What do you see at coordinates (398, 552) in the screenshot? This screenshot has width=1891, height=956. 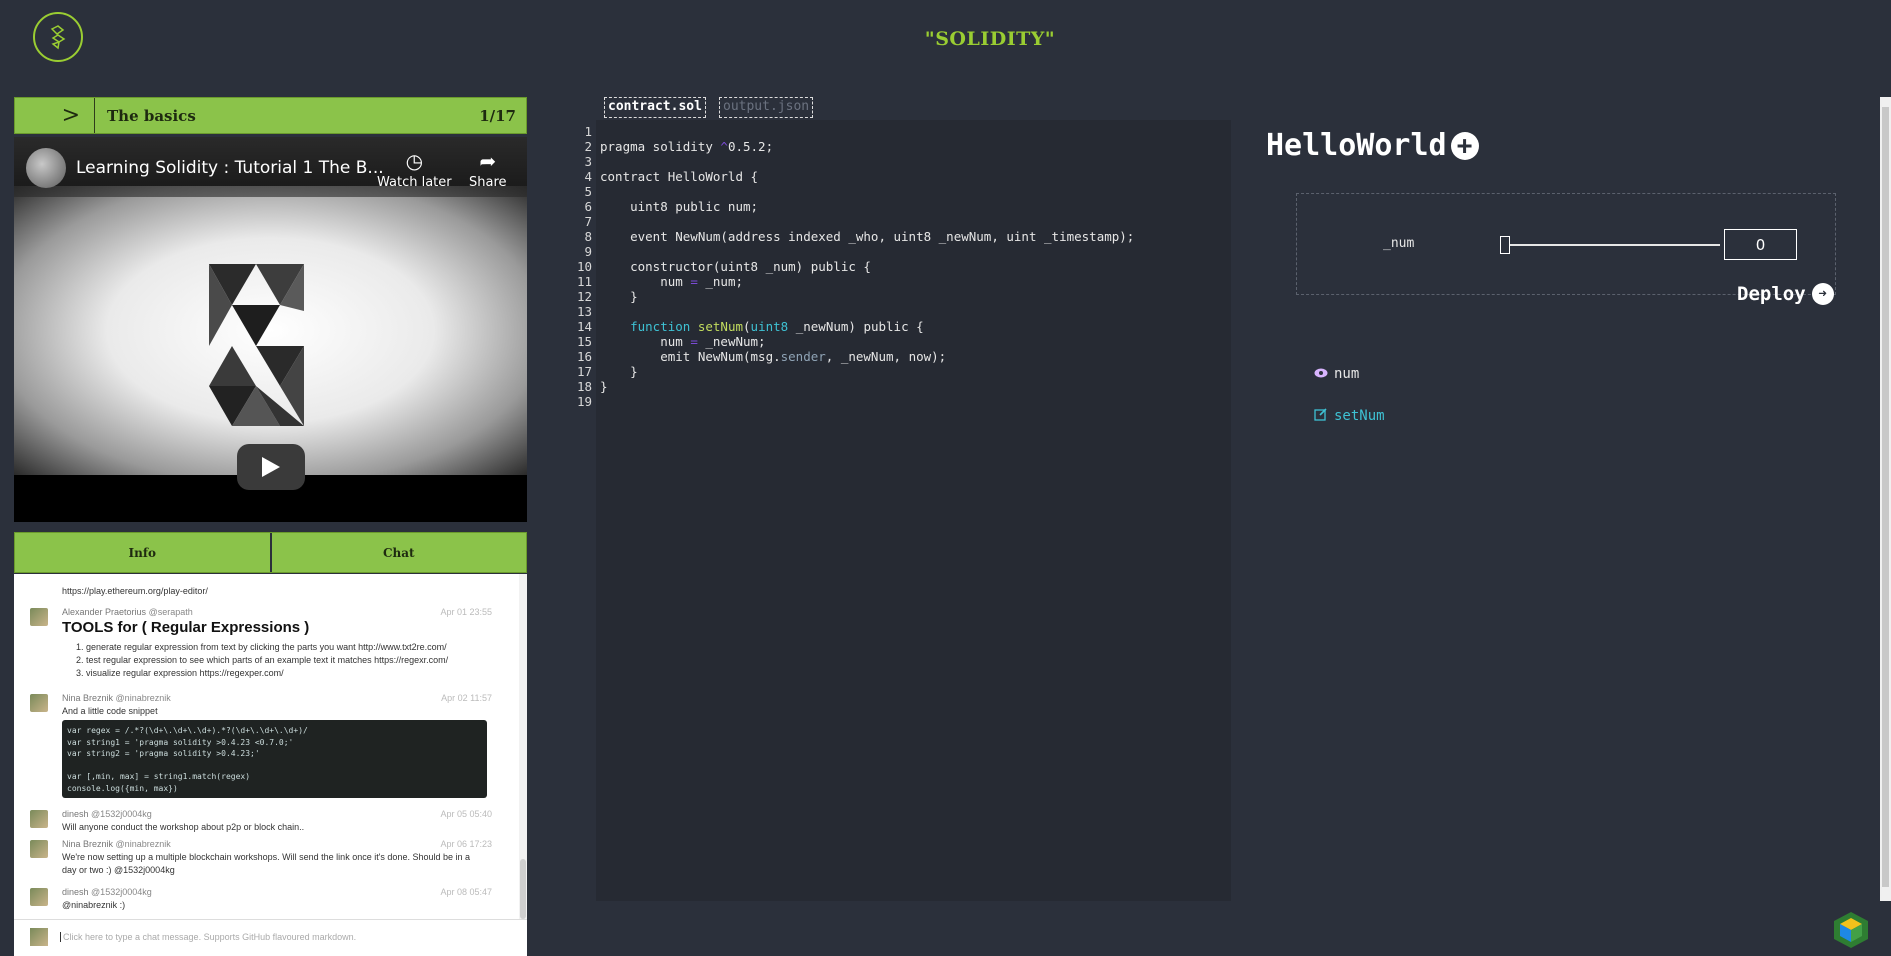 I see `tab-chat: Chat` at bounding box center [398, 552].